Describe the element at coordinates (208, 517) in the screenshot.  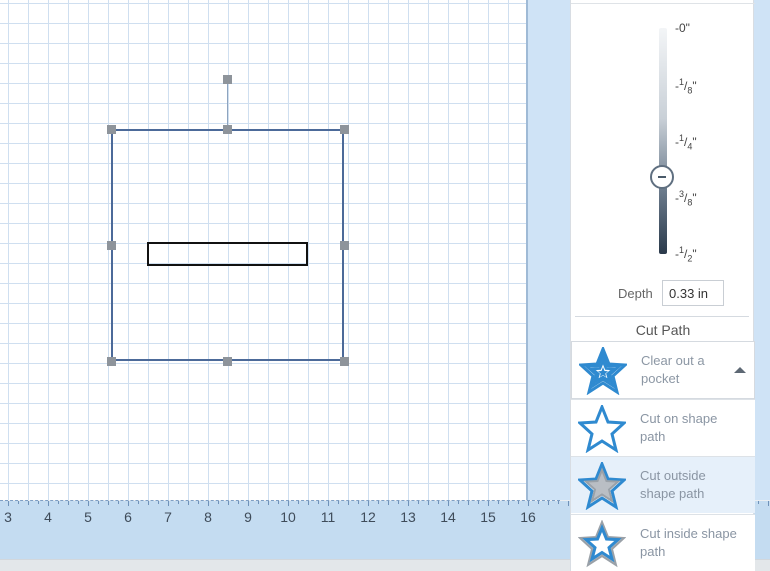
I see `ruler-label: 8` at that location.